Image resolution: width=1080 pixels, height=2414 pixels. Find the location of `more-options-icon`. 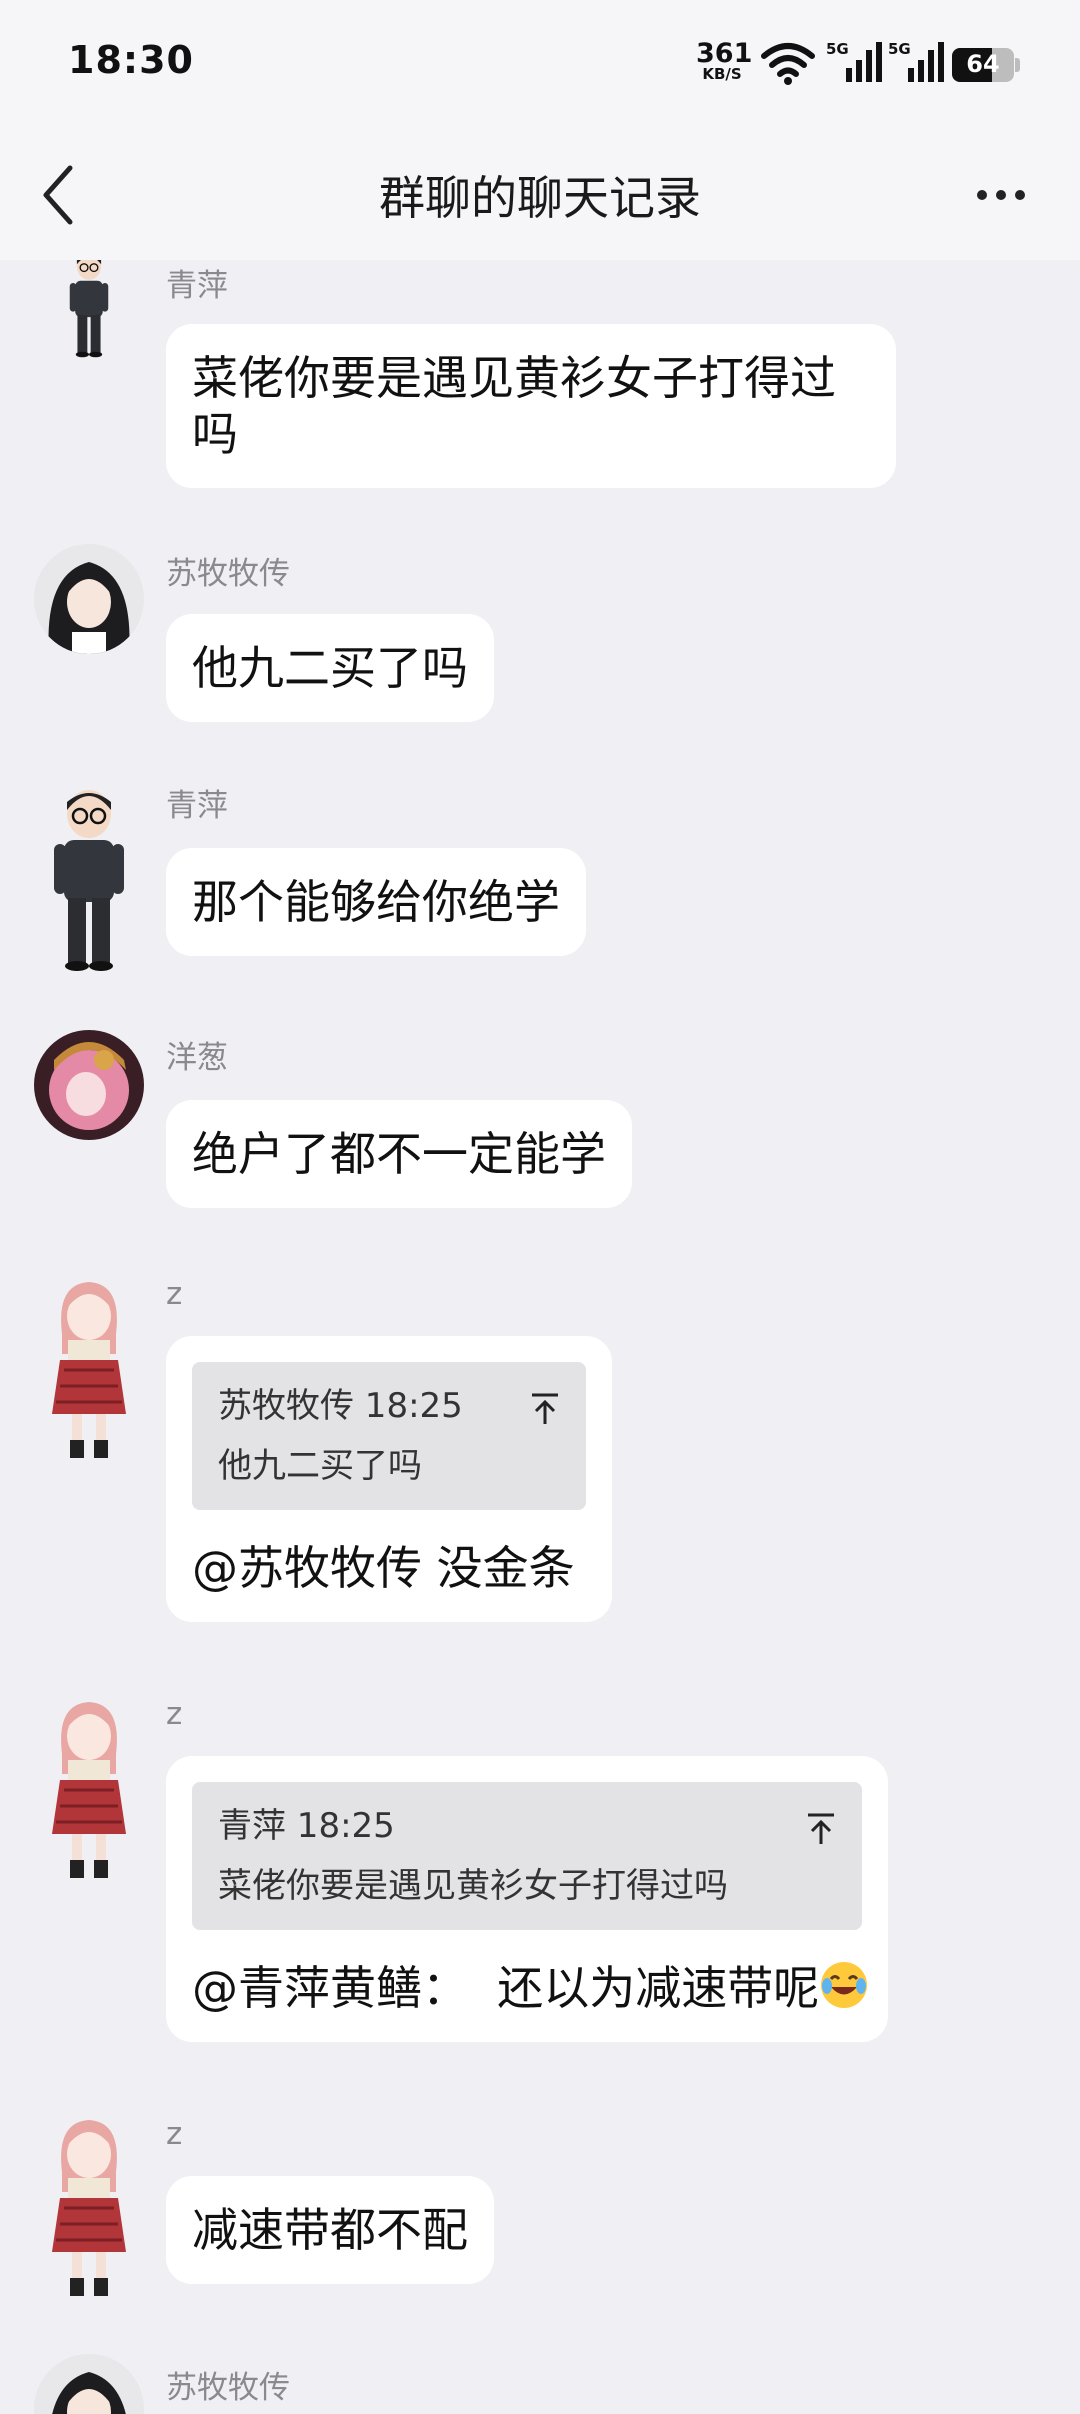

more-options-icon is located at coordinates (1001, 195).